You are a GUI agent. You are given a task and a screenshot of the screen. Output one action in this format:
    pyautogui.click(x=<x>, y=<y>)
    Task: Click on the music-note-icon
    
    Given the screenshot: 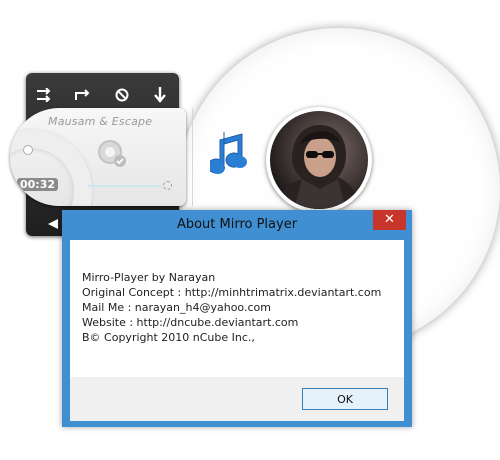 What is the action you would take?
    pyautogui.click(x=228, y=156)
    